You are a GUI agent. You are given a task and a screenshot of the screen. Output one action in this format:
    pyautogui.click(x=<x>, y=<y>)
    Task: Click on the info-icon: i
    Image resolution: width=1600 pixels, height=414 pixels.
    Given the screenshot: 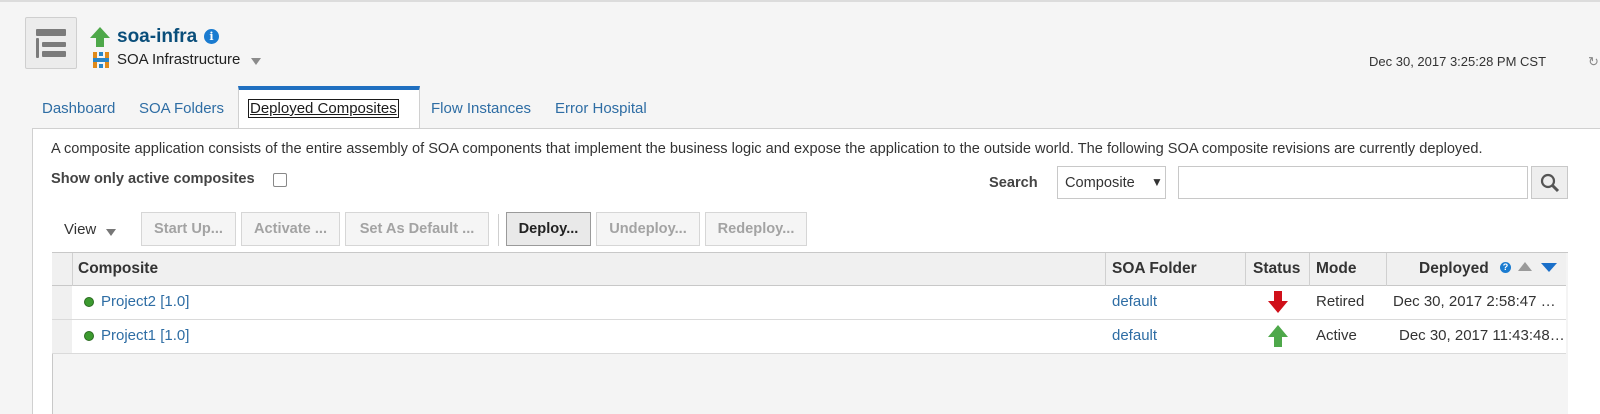 What is the action you would take?
    pyautogui.click(x=211, y=36)
    